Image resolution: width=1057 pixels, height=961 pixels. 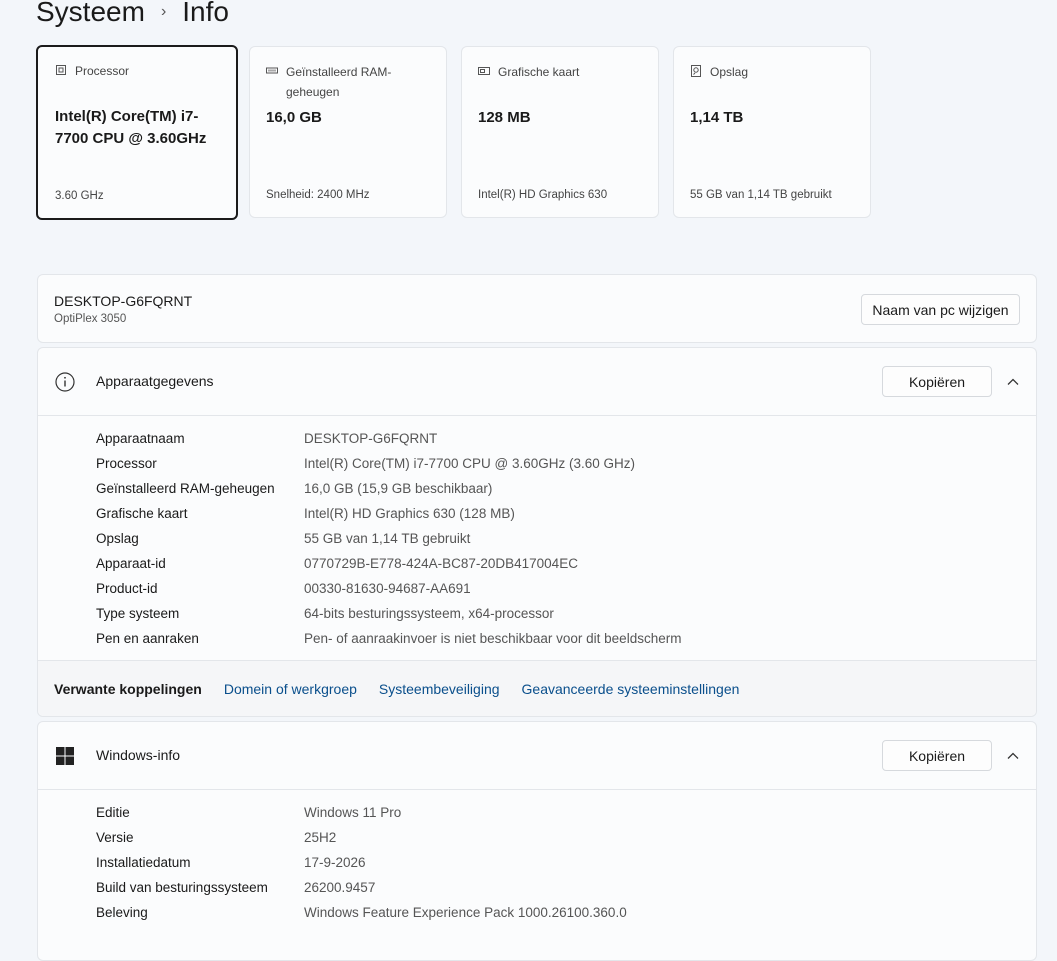 I want to click on card-sub: Intel(R) HD Graphics 630, so click(x=543, y=195).